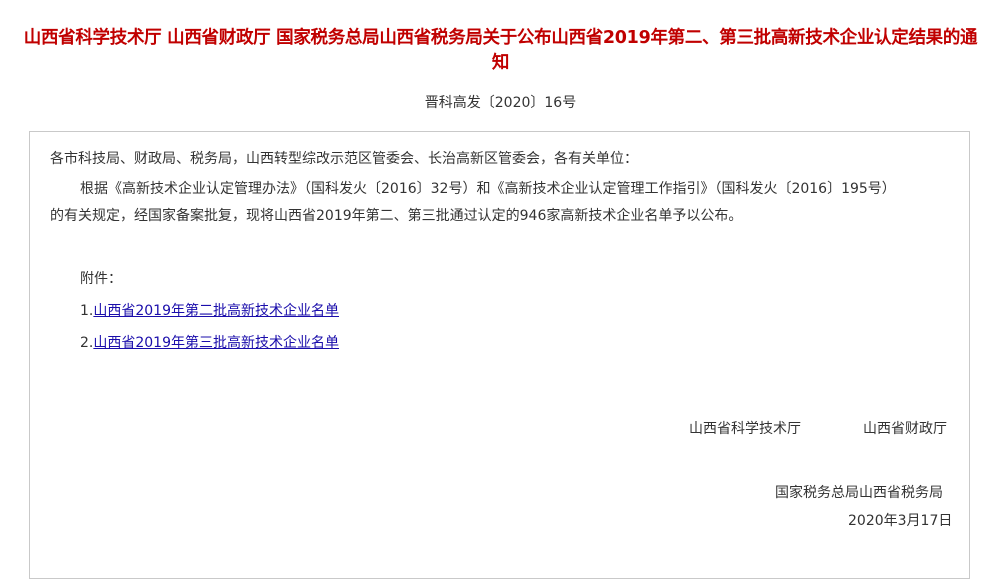 The width and height of the screenshot is (1001, 579). What do you see at coordinates (87, 343) in the screenshot?
I see `attachment-number: 2.` at bounding box center [87, 343].